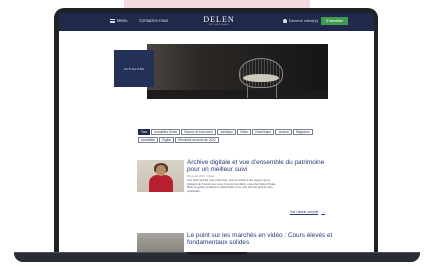  Describe the element at coordinates (197, 139) in the screenshot. I see `filter-chip: Résultats annuels de 2022` at that location.